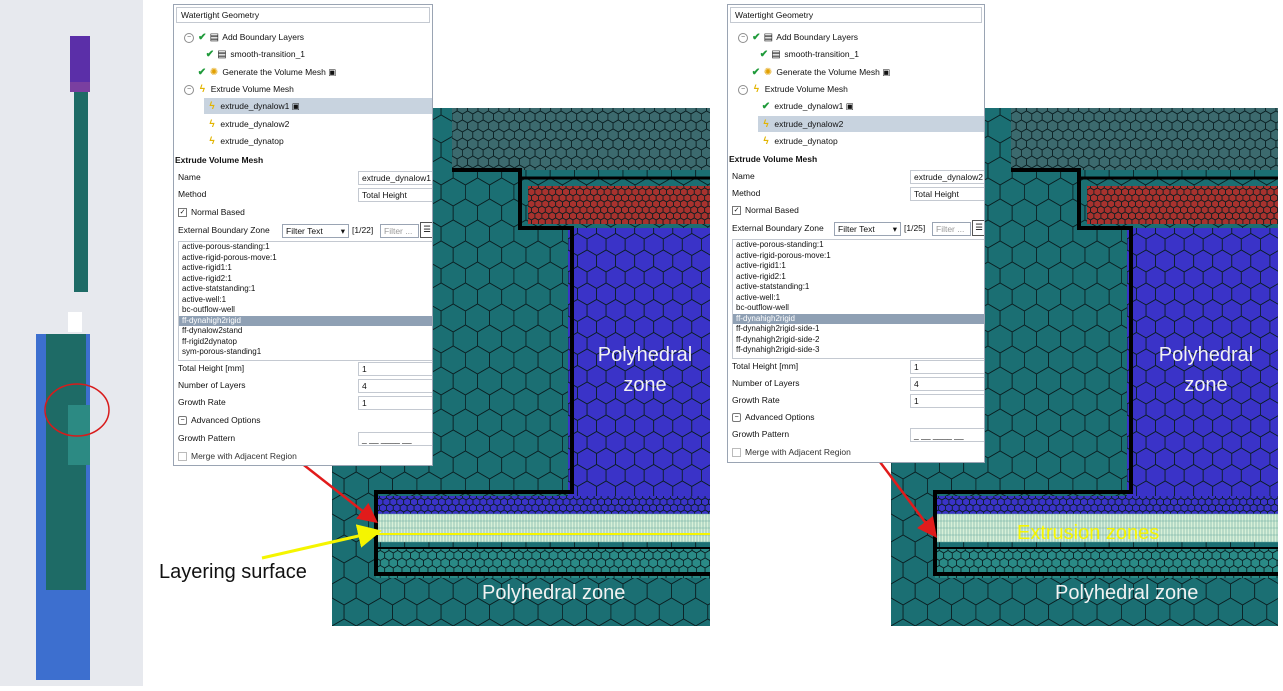  I want to click on workflow-header: Watertight Geometry, so click(856, 15).